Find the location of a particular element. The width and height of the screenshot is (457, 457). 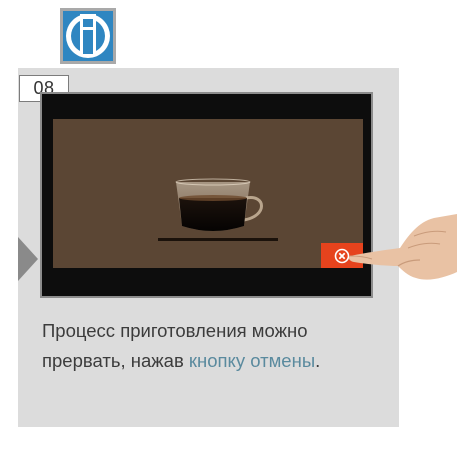

cancel-button-link: кнопку is located at coordinates (217, 360).